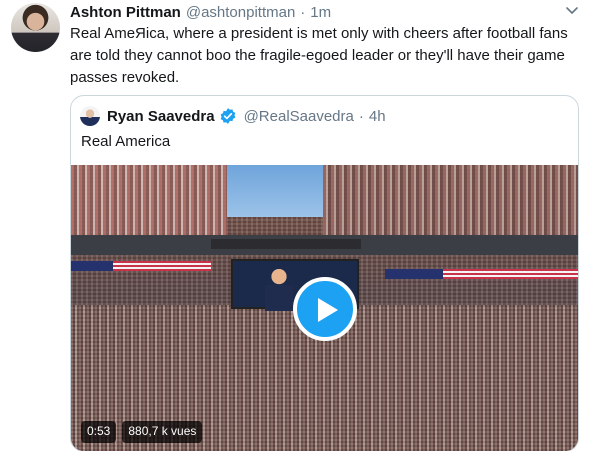  I want to click on stadium-sky, so click(275, 191).